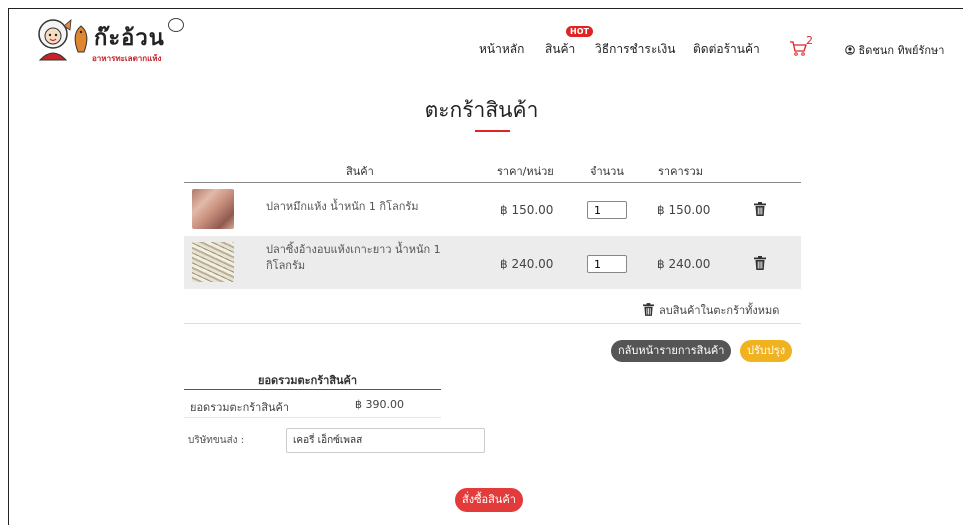 The image size is (963, 525). Describe the element at coordinates (360, 171) in the screenshot. I see `header-product: สินค้า` at that location.